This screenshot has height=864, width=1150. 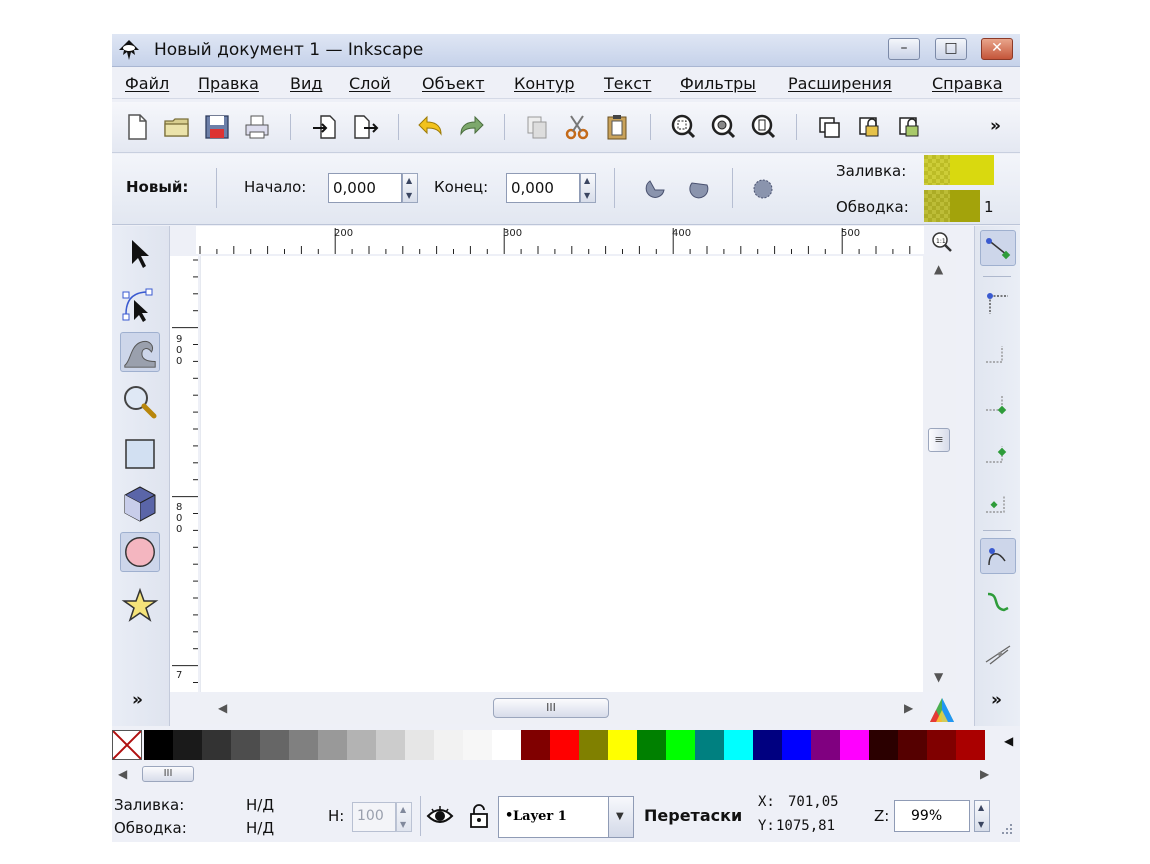 What do you see at coordinates (763, 189) in the screenshot?
I see `make-whole-icon` at bounding box center [763, 189].